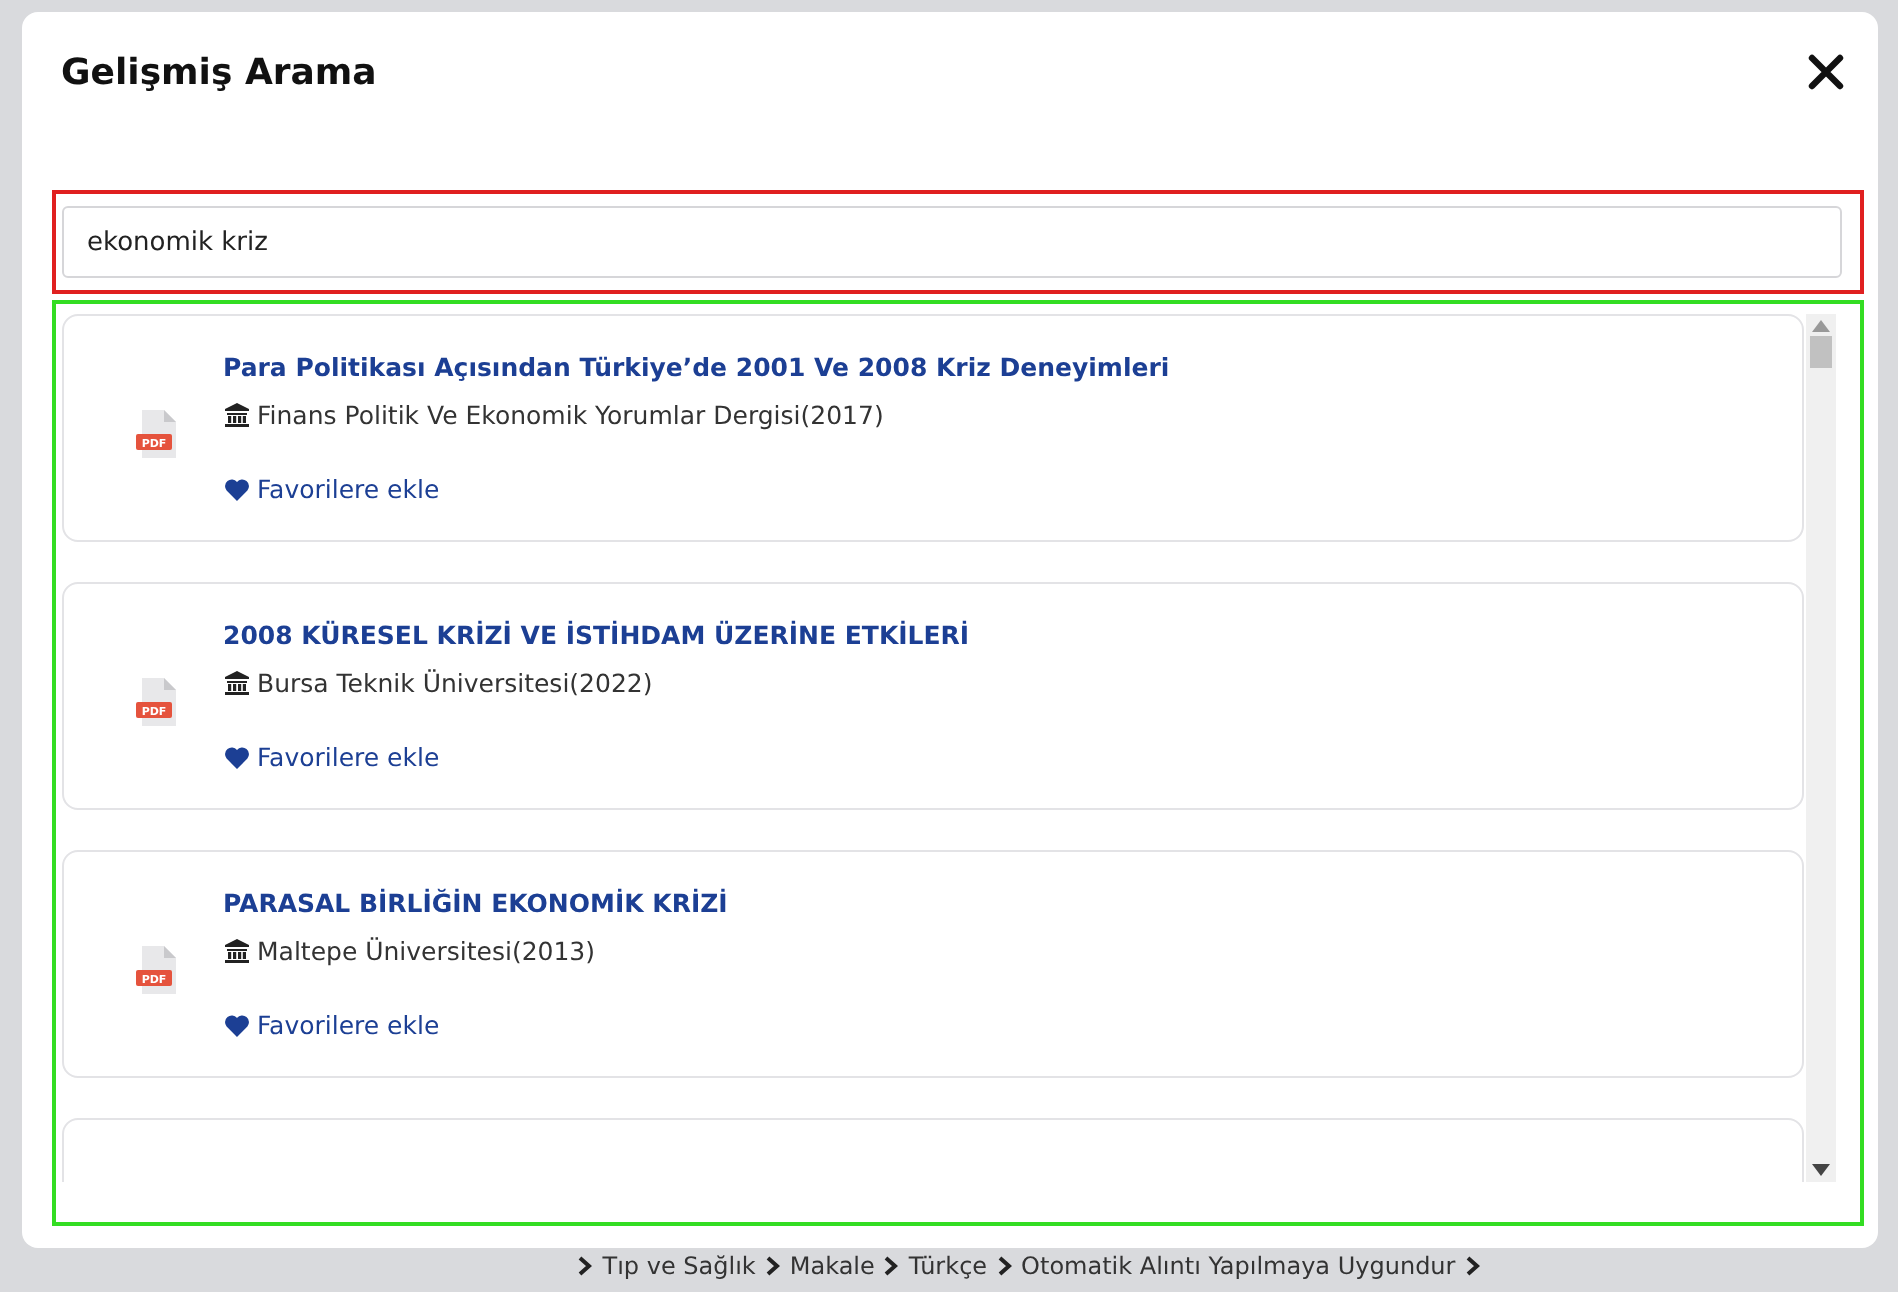 The width and height of the screenshot is (1898, 1292). Describe the element at coordinates (219, 72) in the screenshot. I see `dialog-title: Gelişmiş Arama` at that location.